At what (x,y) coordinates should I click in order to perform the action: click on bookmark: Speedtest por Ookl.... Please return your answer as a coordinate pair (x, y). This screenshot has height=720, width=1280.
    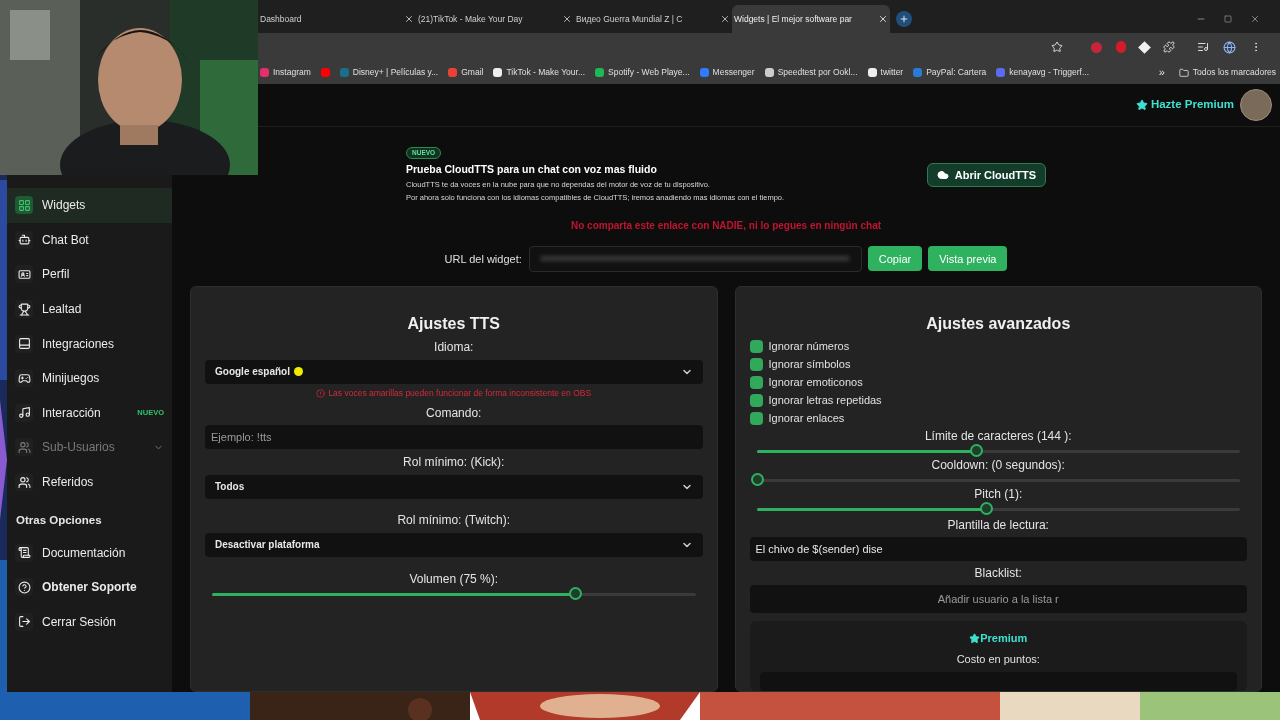
    Looking at the image, I should click on (811, 72).